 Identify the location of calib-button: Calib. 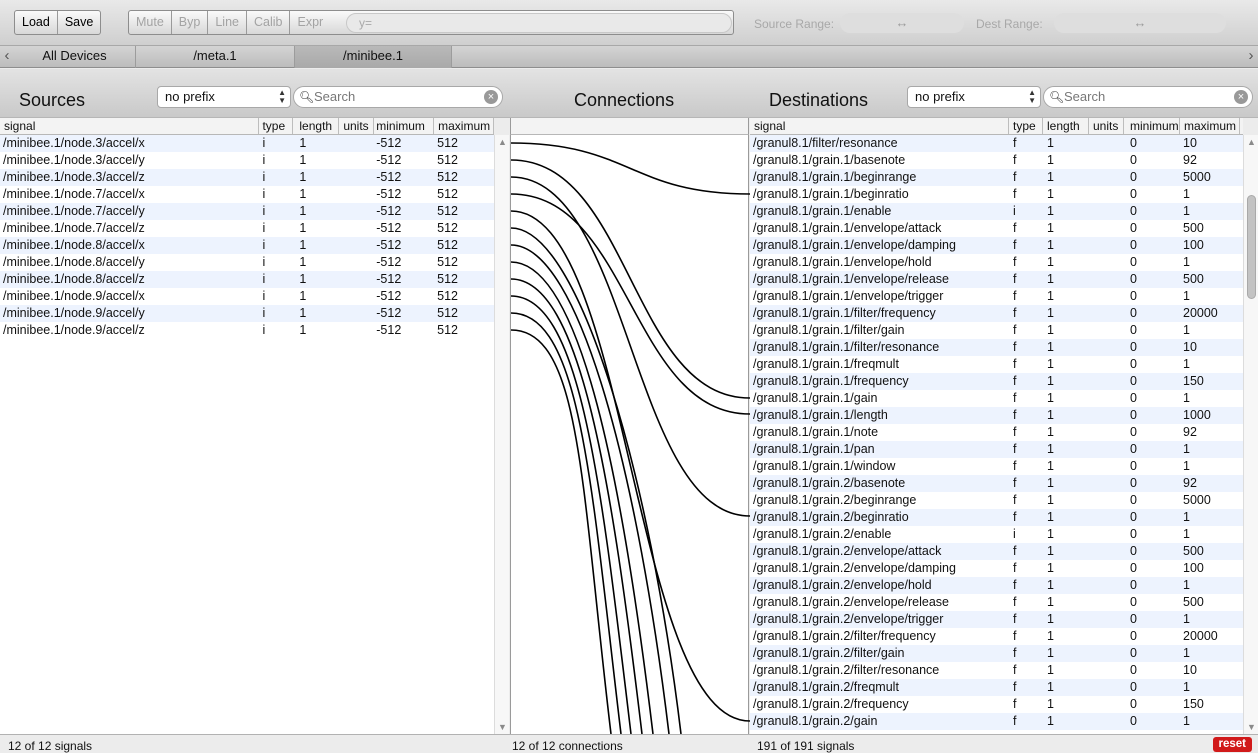
(269, 22).